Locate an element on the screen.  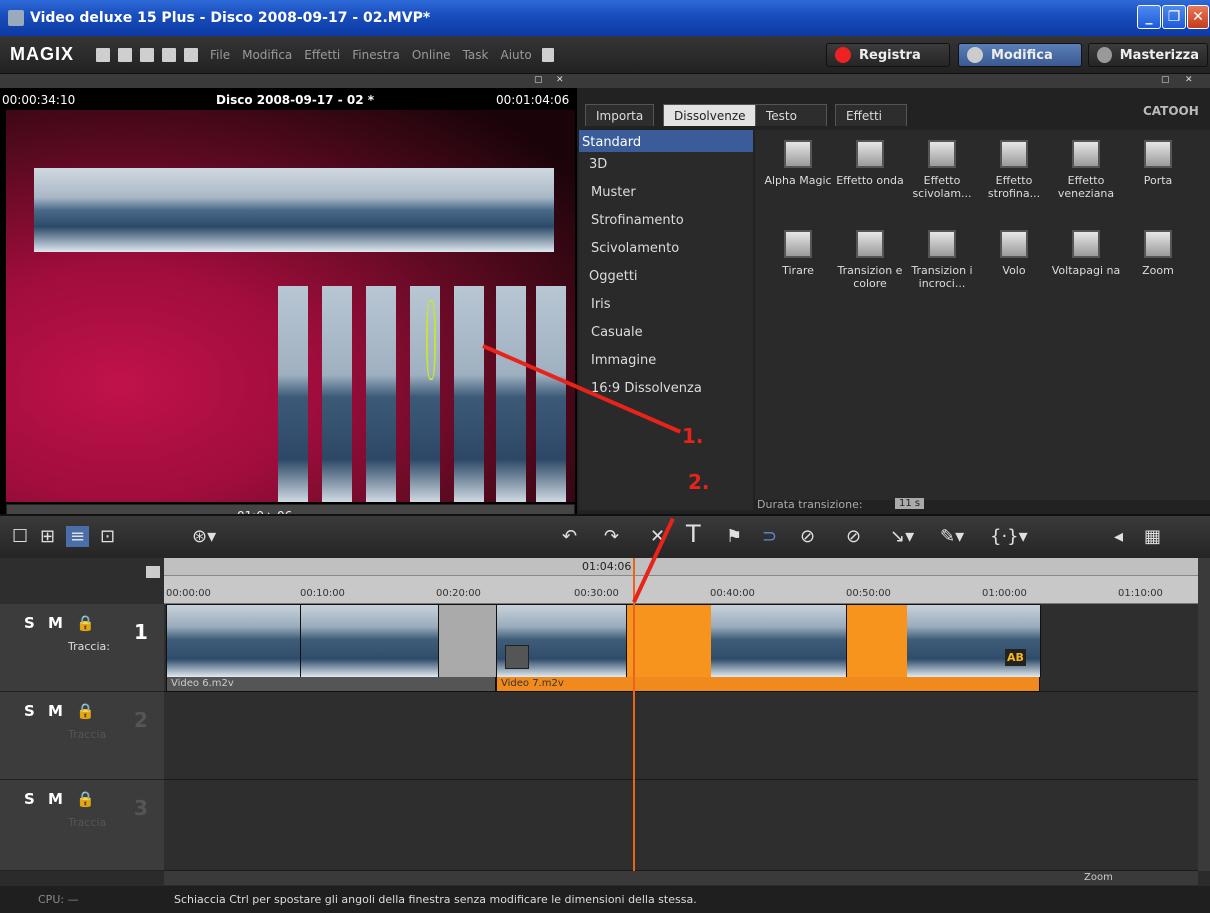
ruler-tick: 01:10:00 is located at coordinates (1140, 593).